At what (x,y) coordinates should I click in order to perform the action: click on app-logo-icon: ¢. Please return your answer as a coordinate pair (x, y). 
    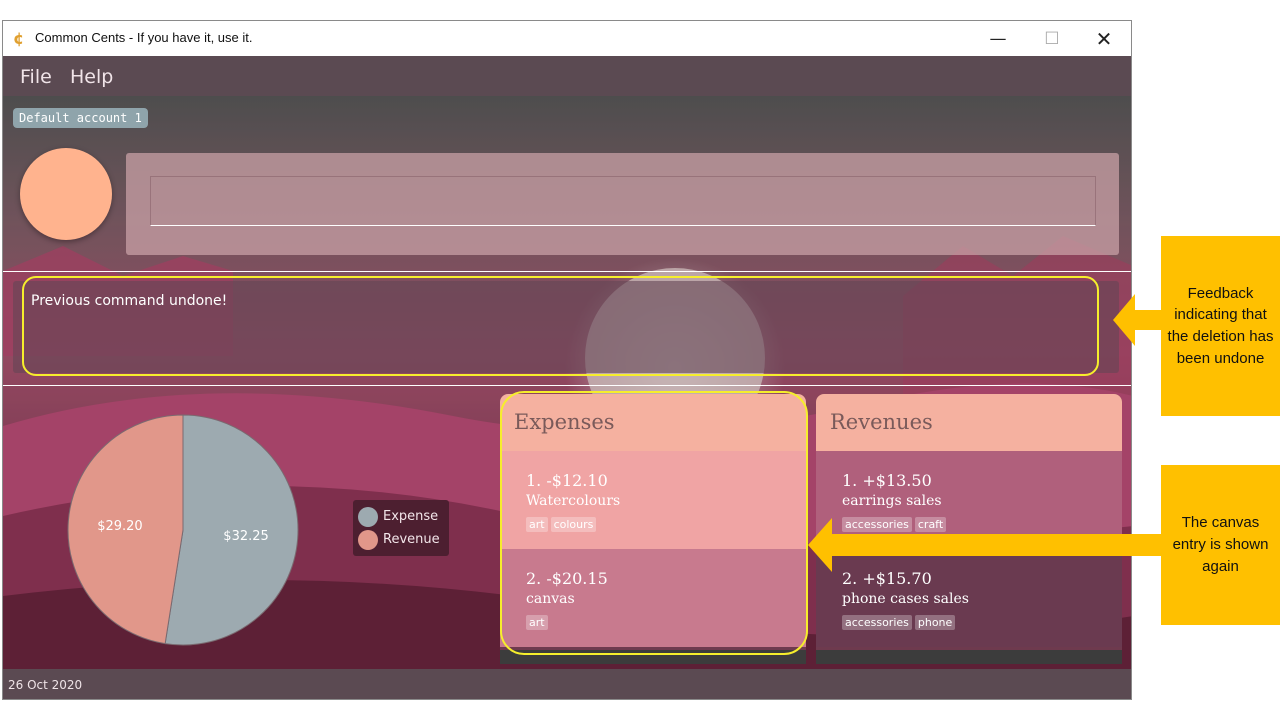
    Looking at the image, I should click on (19, 38).